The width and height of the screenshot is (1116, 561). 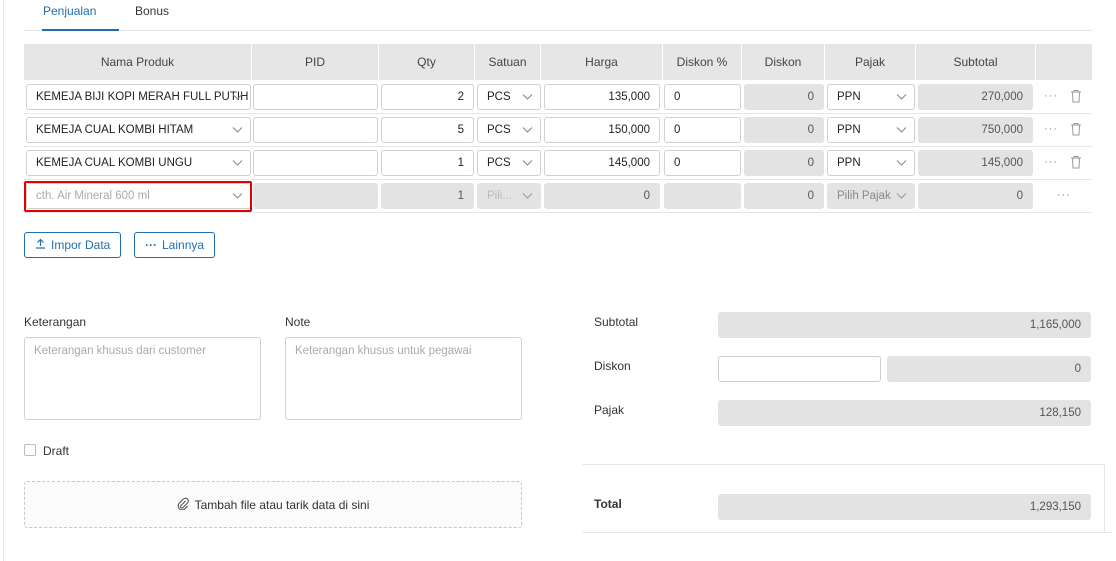 I want to click on keterangan-textarea: Keterangan khusus dari customer, so click(x=142, y=378).